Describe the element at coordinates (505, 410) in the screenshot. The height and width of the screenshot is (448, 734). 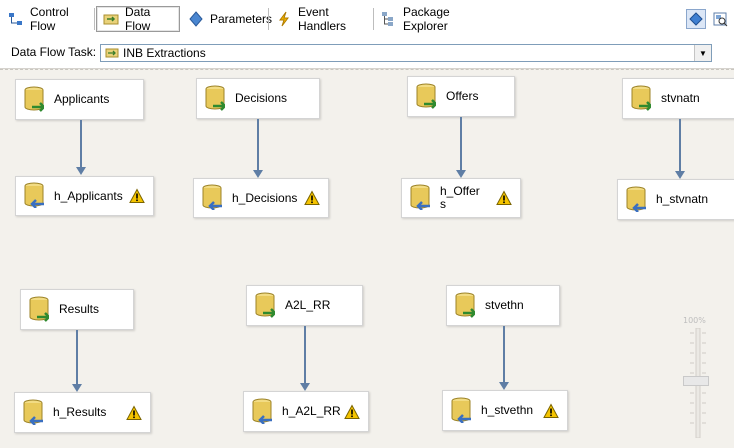
I see `destination-h-stvethn: h_stvethn` at that location.